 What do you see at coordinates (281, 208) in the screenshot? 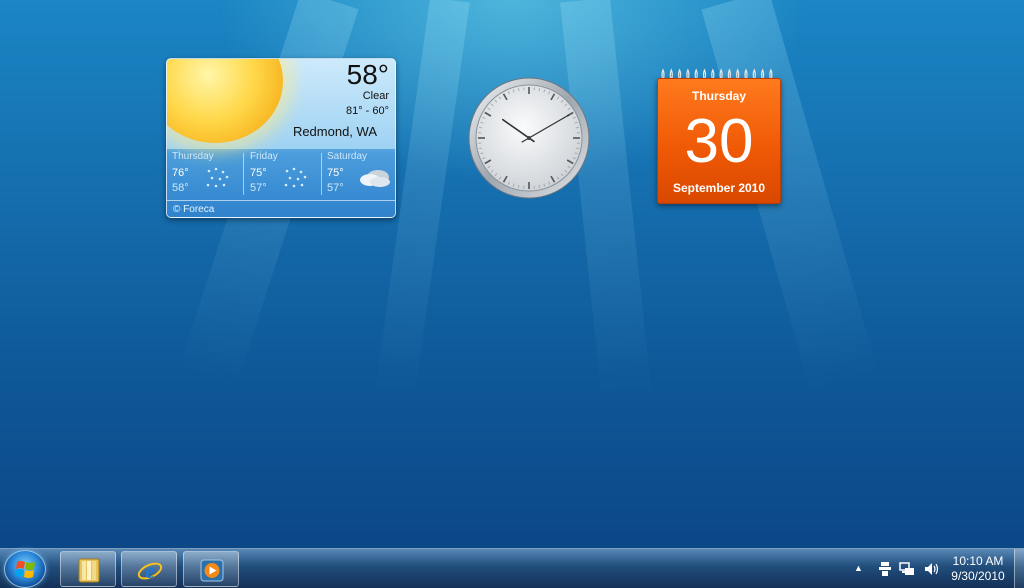
I see `weather-footer: © Foreca` at bounding box center [281, 208].